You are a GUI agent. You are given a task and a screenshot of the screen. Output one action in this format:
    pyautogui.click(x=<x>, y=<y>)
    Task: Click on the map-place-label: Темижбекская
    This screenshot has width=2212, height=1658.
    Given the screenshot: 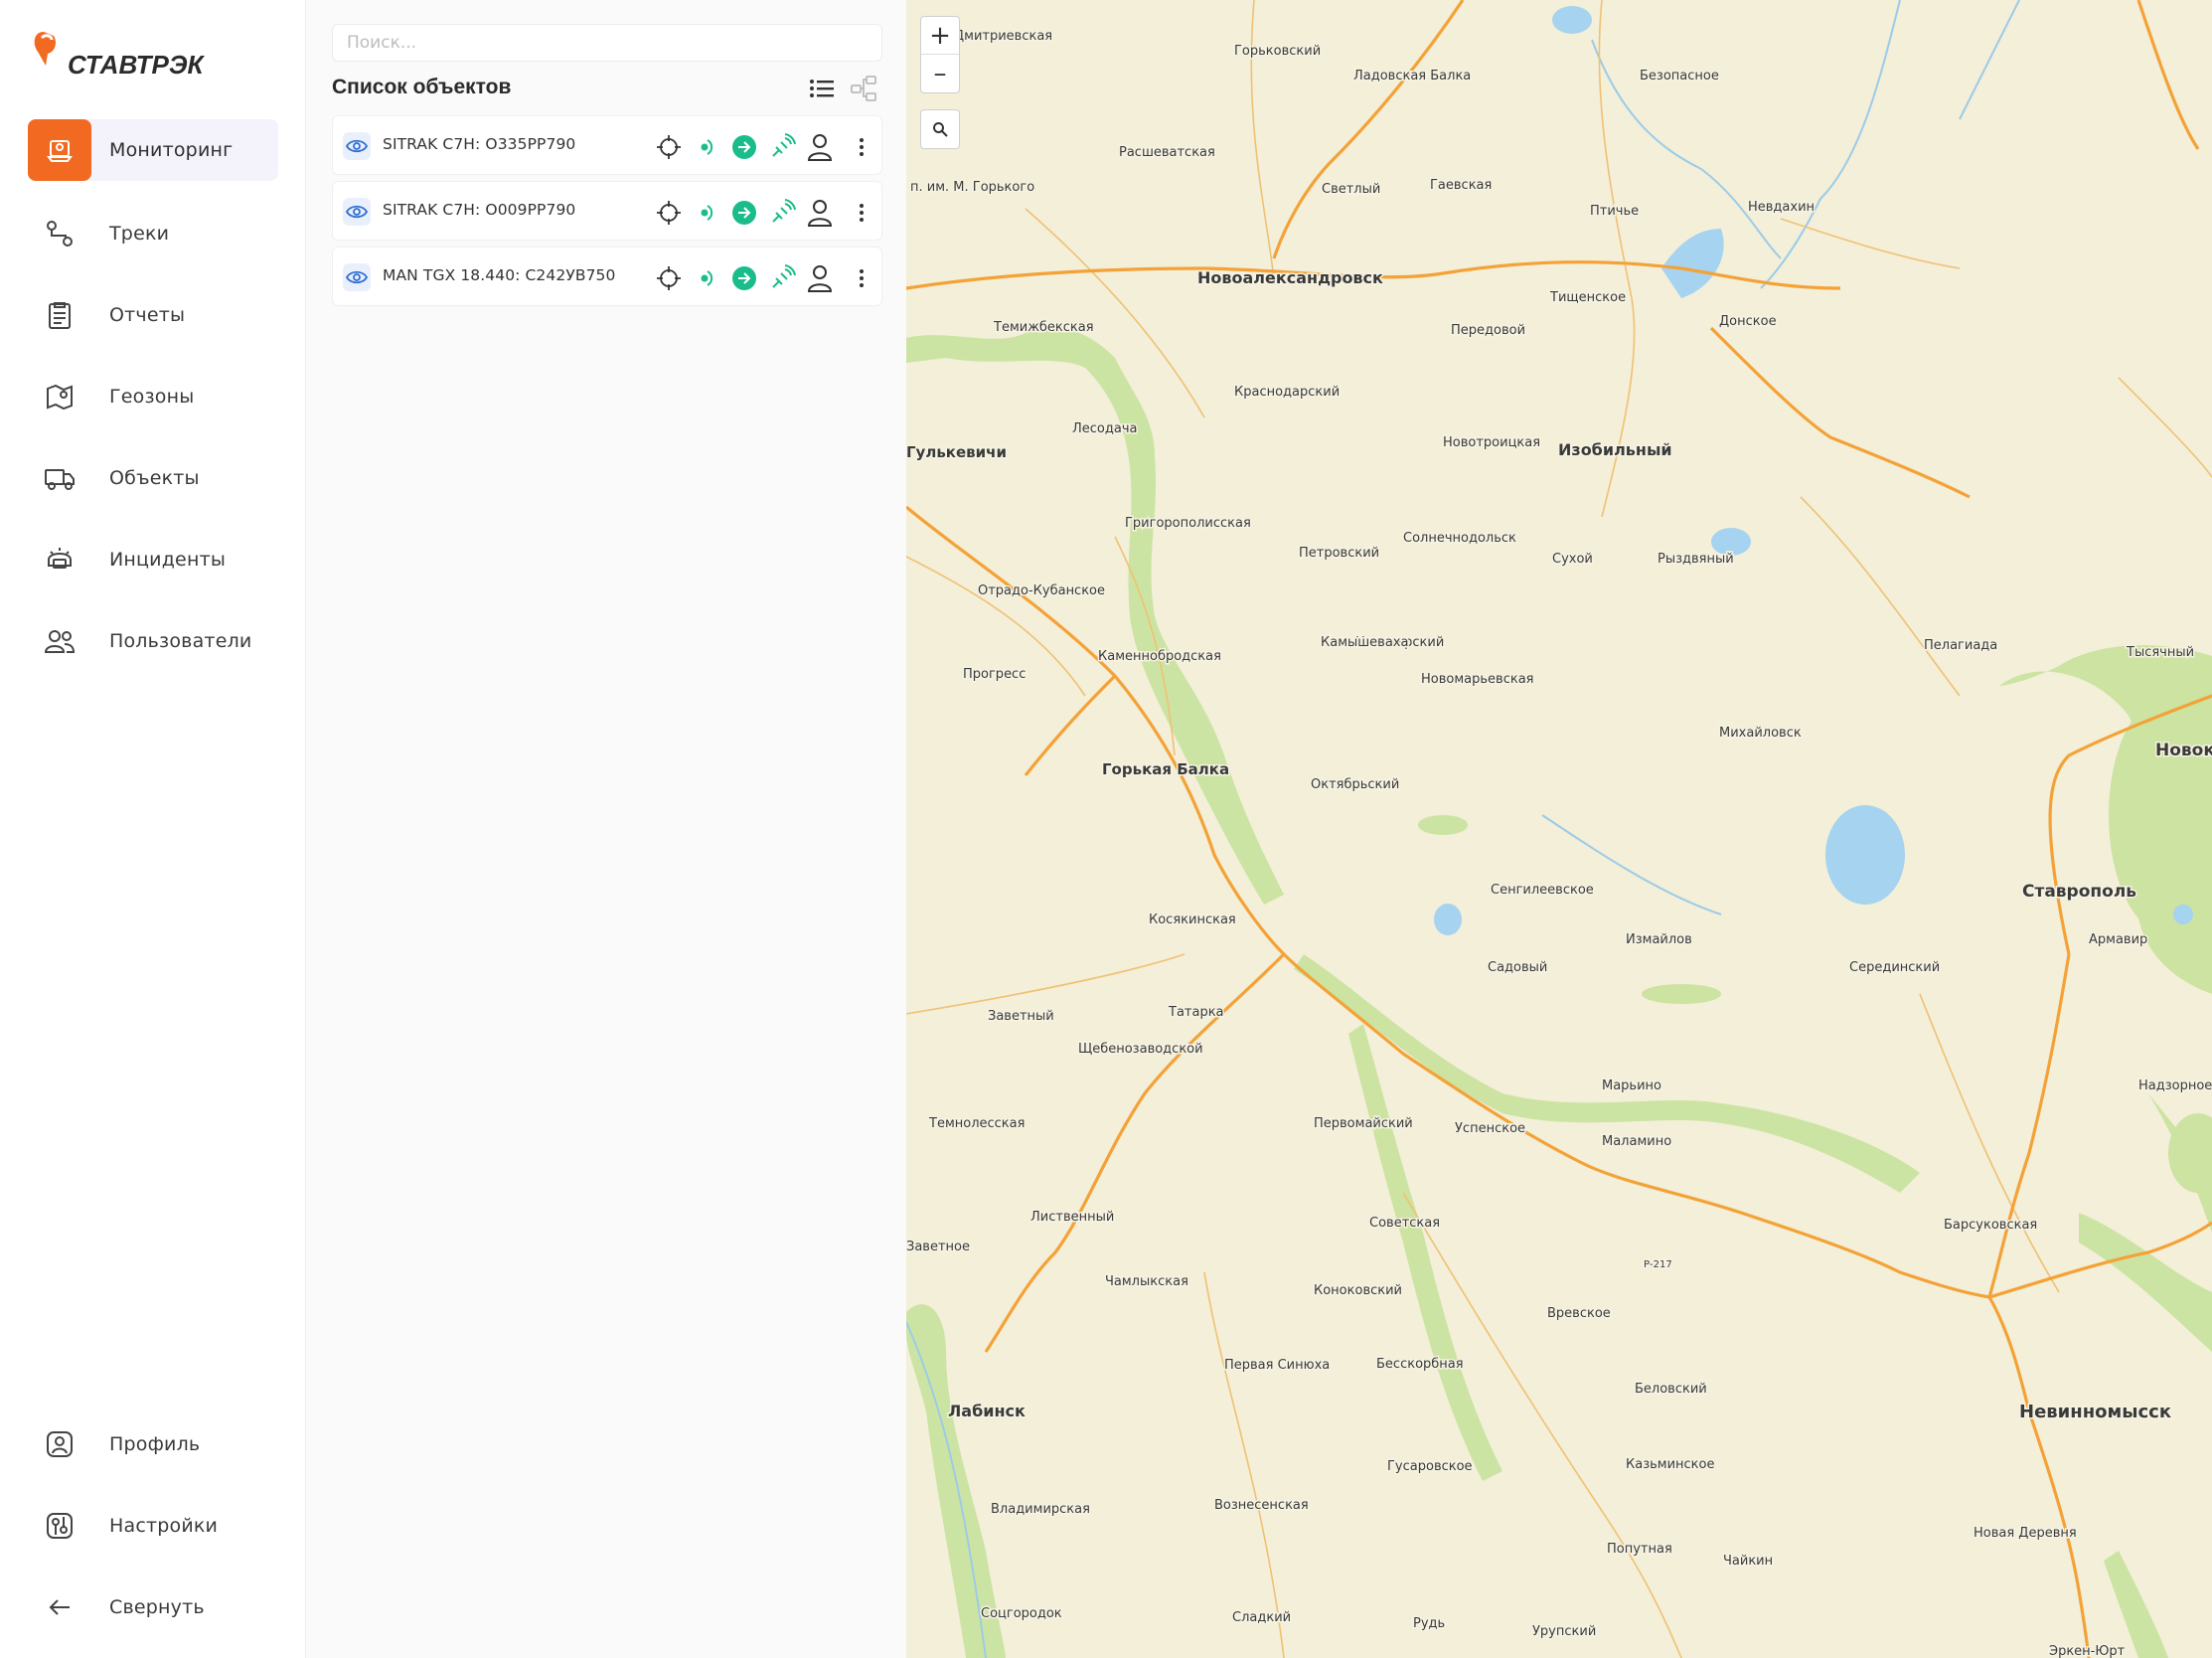 What is the action you would take?
    pyautogui.click(x=1043, y=328)
    